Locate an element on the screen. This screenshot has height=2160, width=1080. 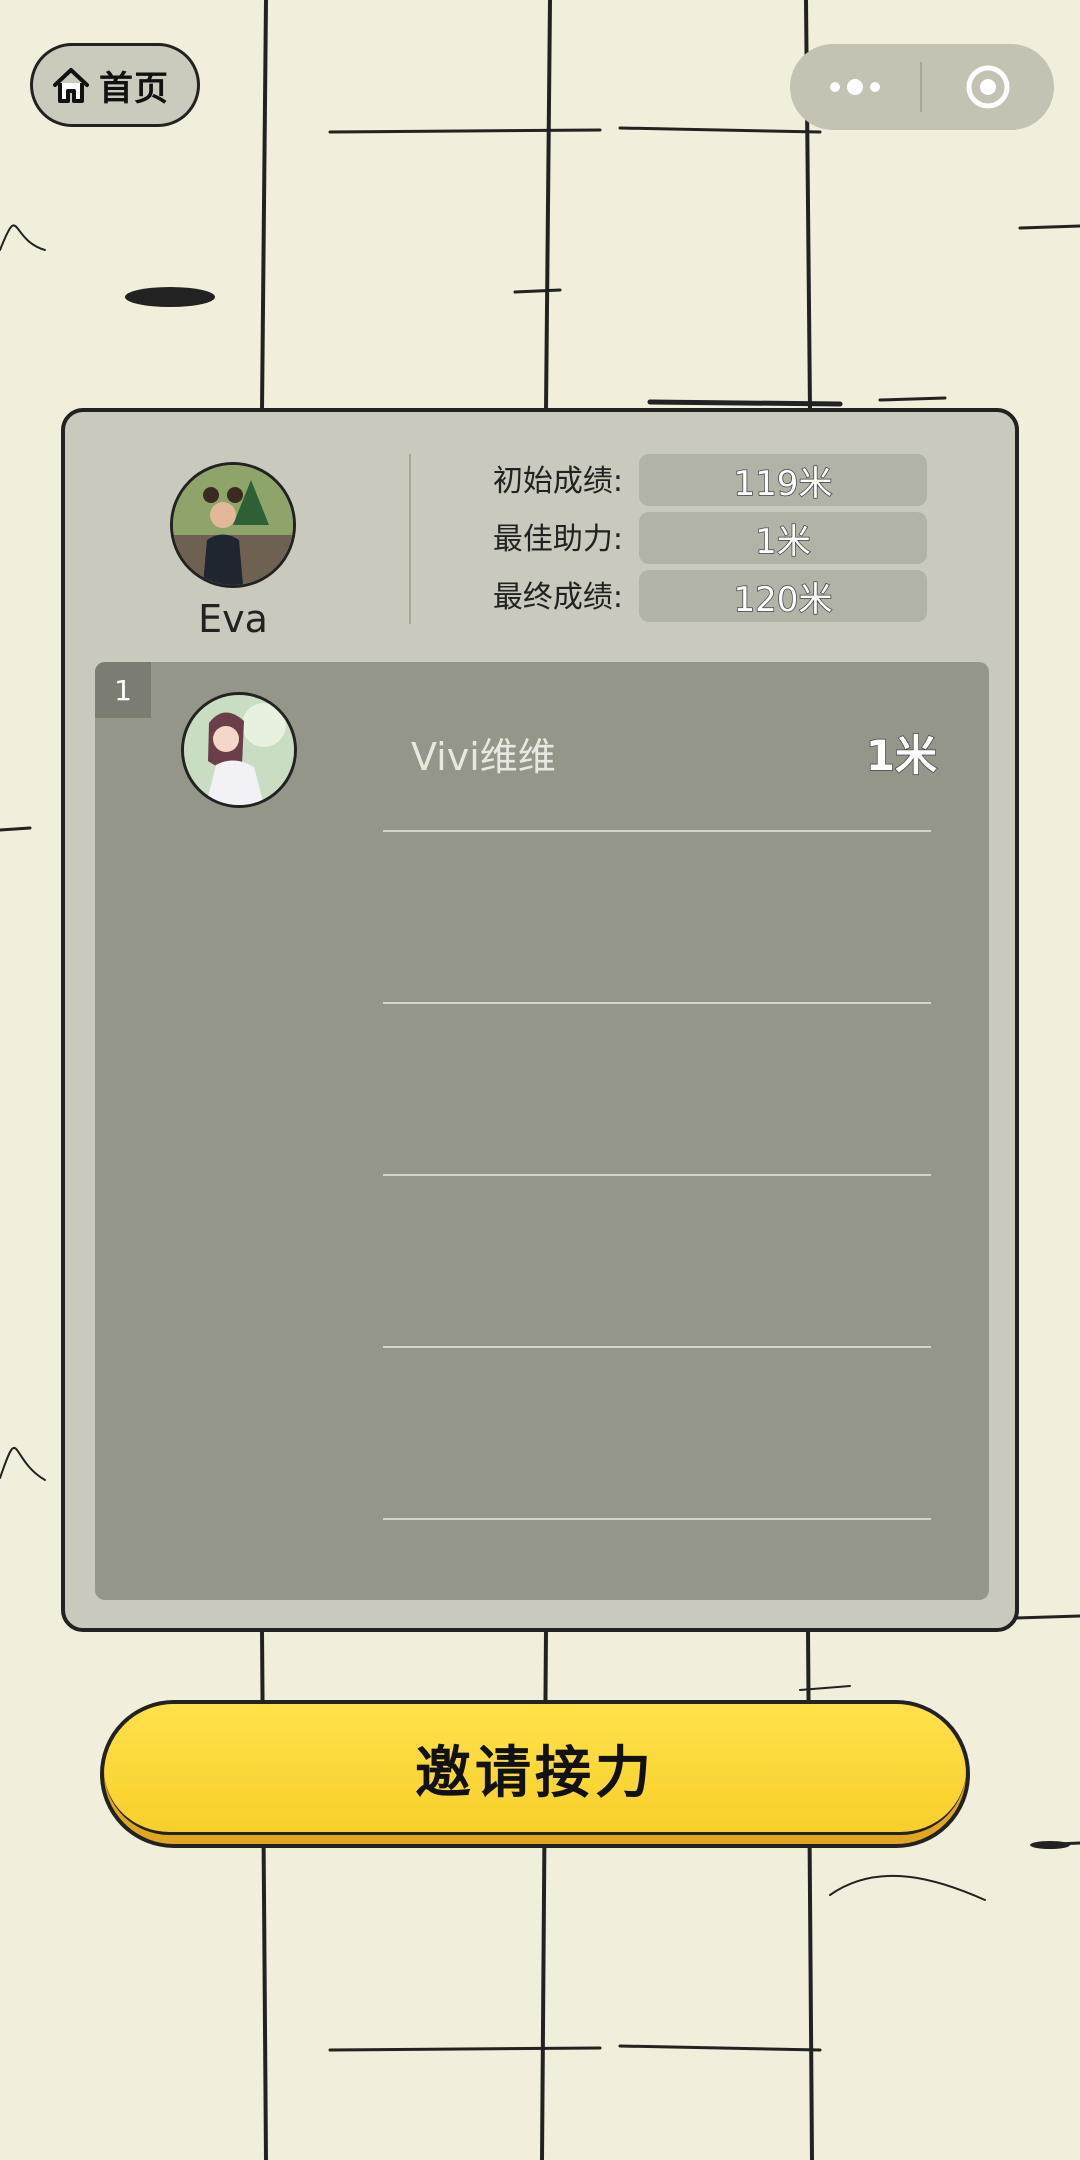
invite-label: 邀请接力 is located at coordinates (535, 1773).